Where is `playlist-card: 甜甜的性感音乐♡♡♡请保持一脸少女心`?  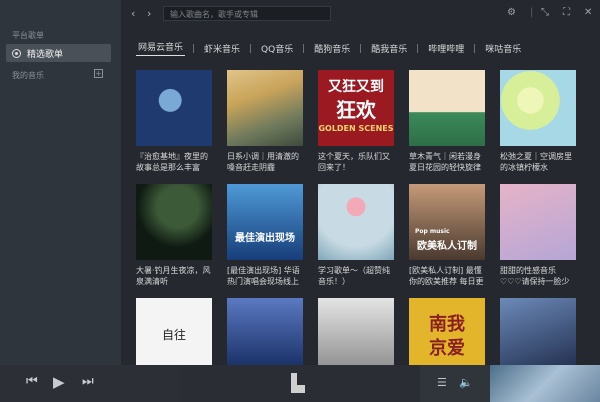
playlist-card: 甜甜的性感音乐♡♡♡请保持一脸少女心 is located at coordinates (538, 235).